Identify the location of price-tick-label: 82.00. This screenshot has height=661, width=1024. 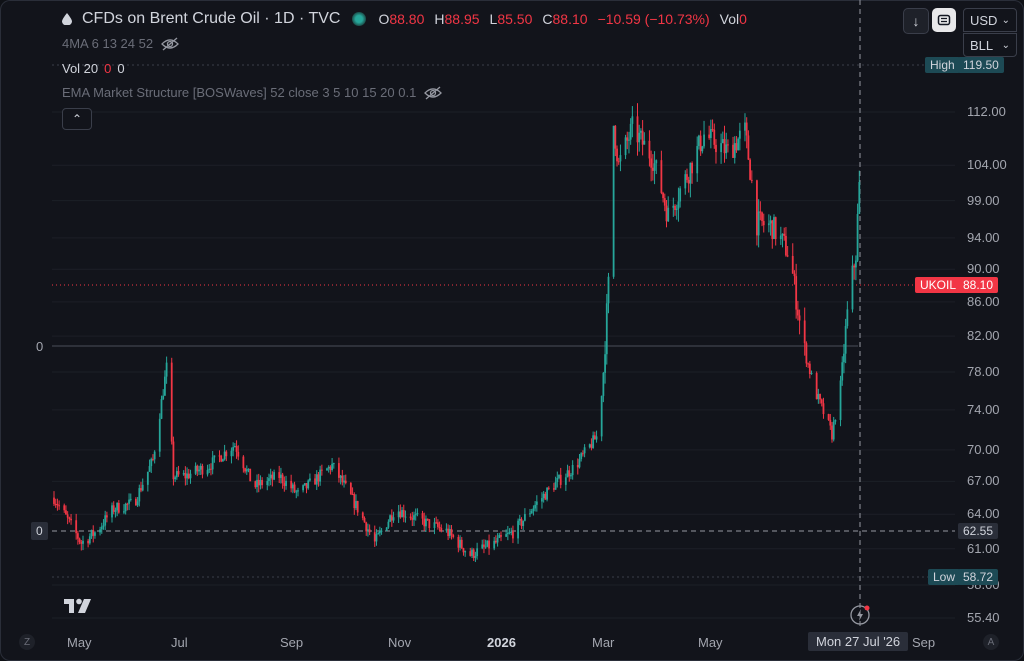
(983, 336).